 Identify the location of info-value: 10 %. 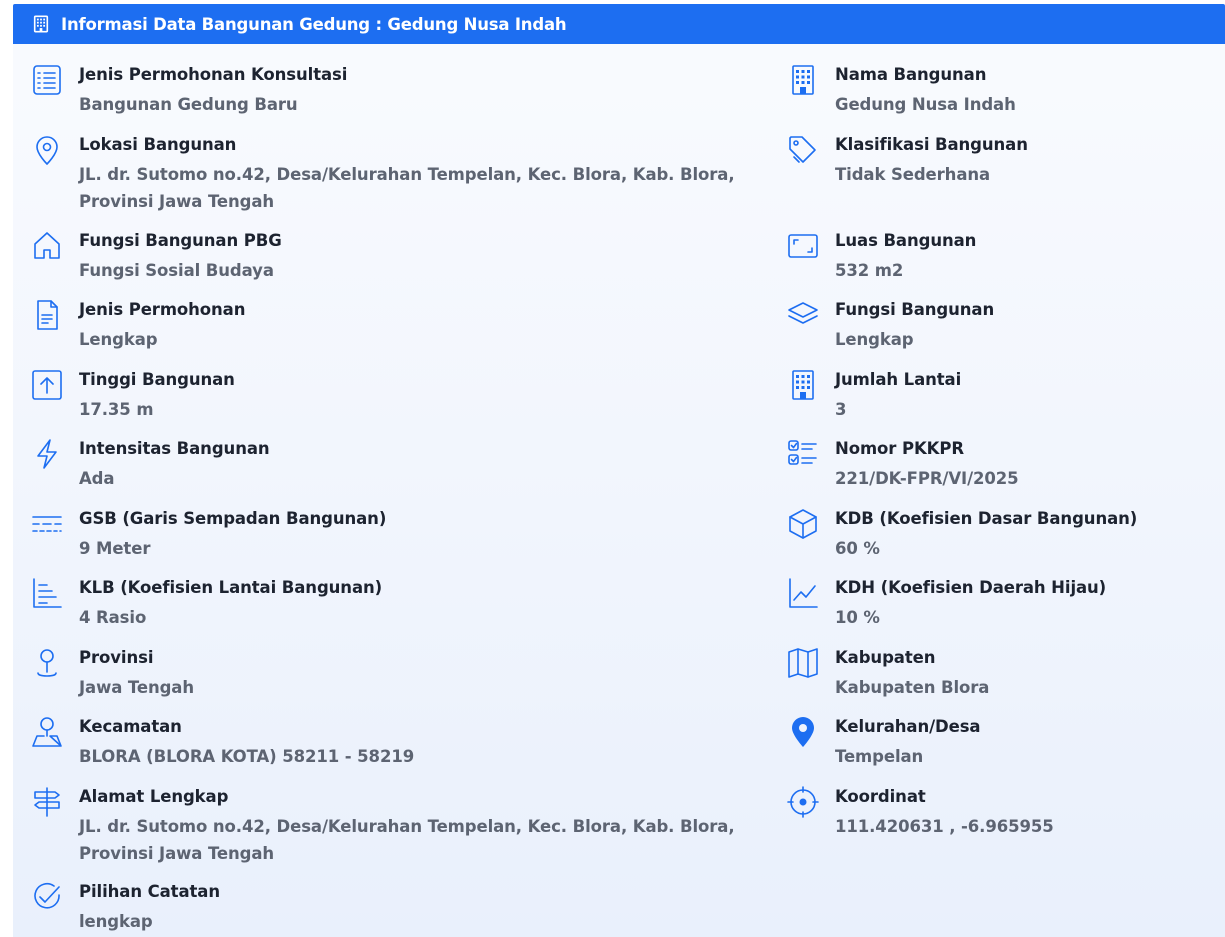
(857, 617).